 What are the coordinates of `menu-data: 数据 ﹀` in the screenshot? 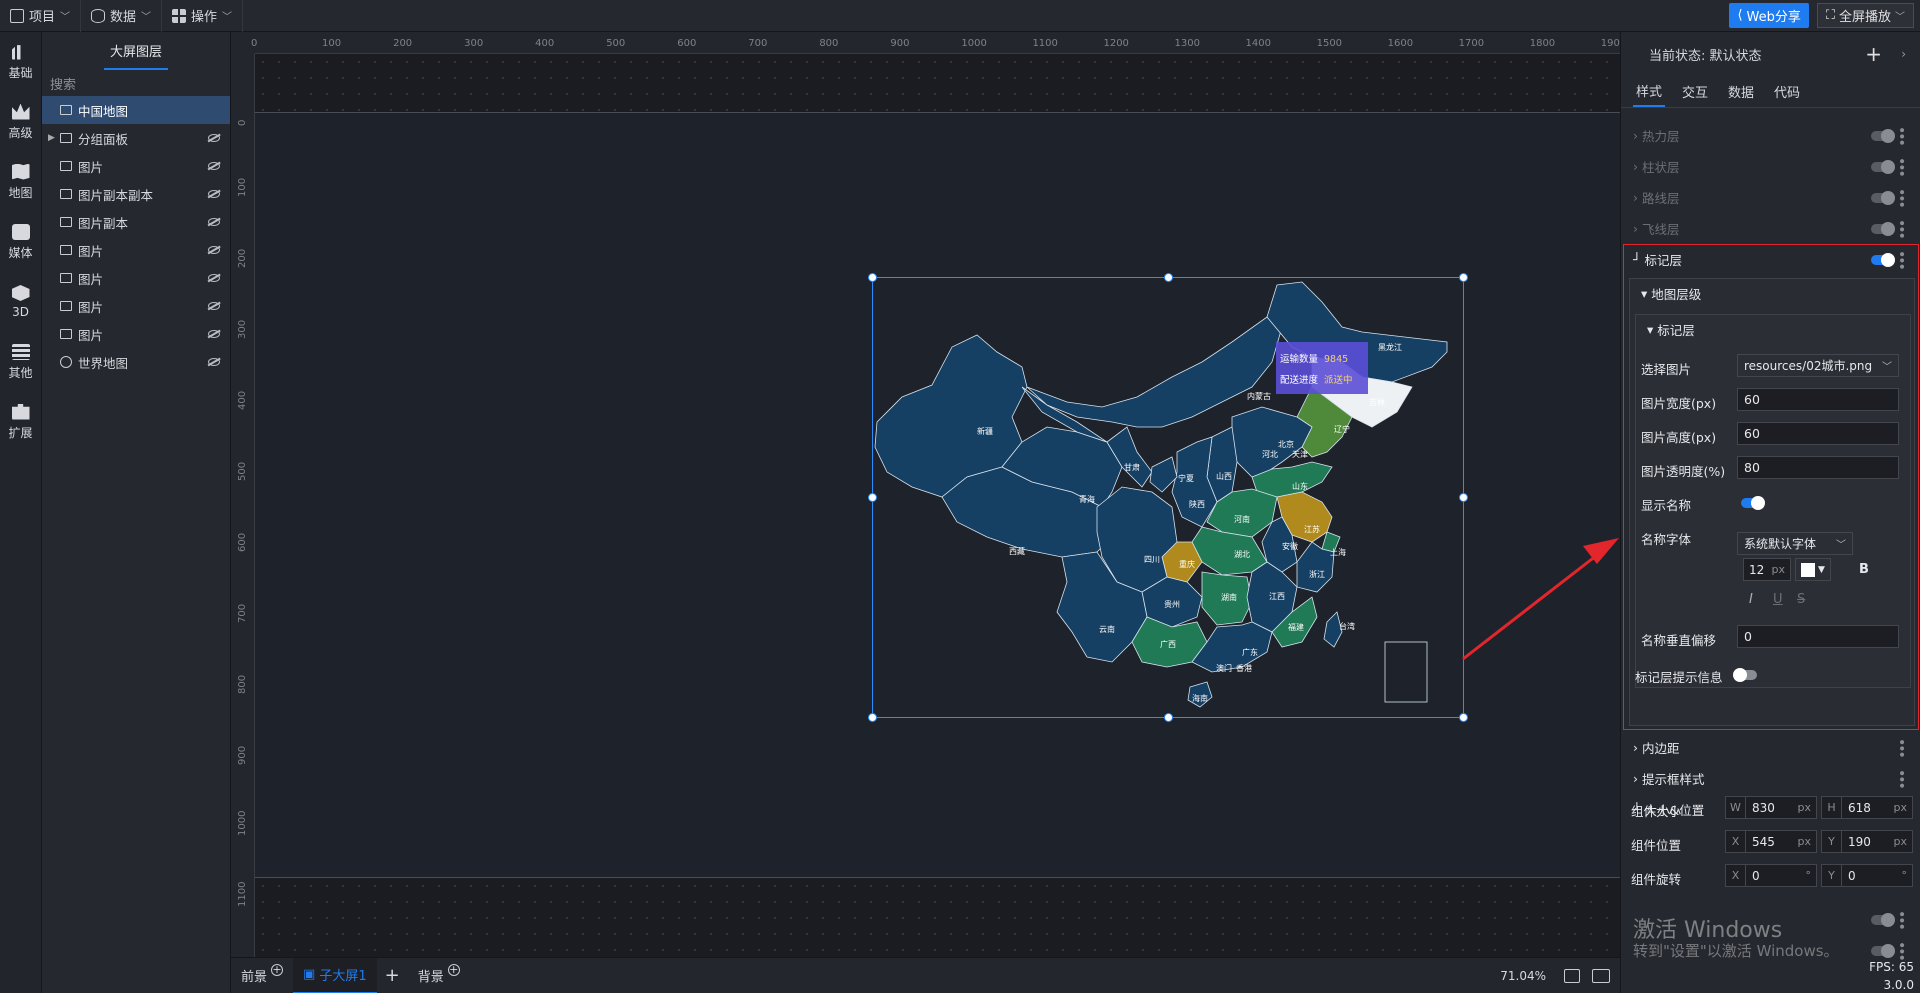 It's located at (122, 16).